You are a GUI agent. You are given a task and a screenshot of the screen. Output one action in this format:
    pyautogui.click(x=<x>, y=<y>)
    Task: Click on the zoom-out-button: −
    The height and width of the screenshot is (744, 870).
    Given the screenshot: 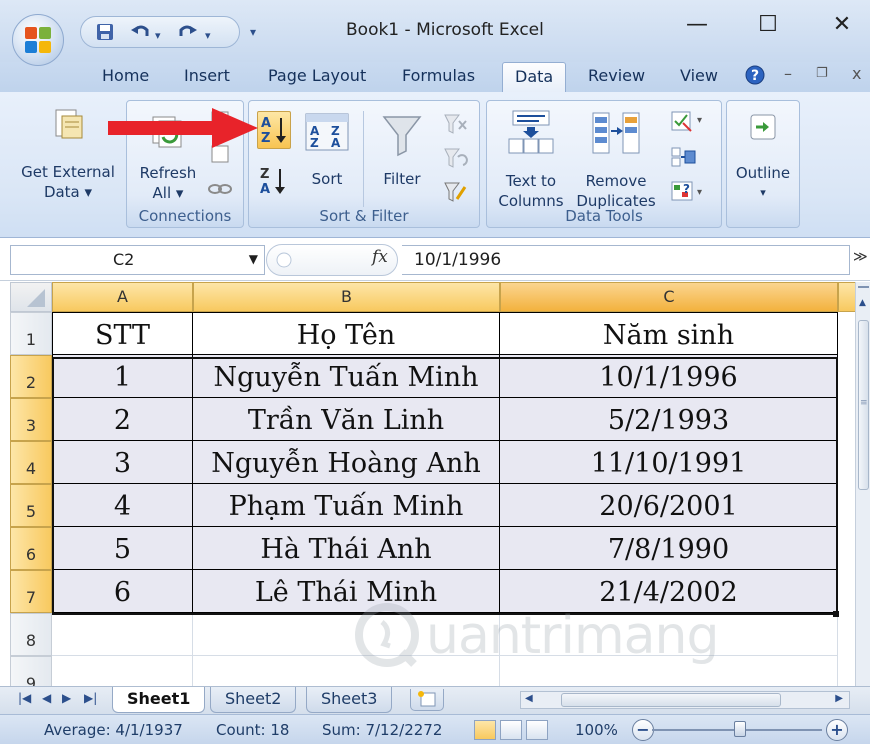 What is the action you would take?
    pyautogui.click(x=643, y=730)
    